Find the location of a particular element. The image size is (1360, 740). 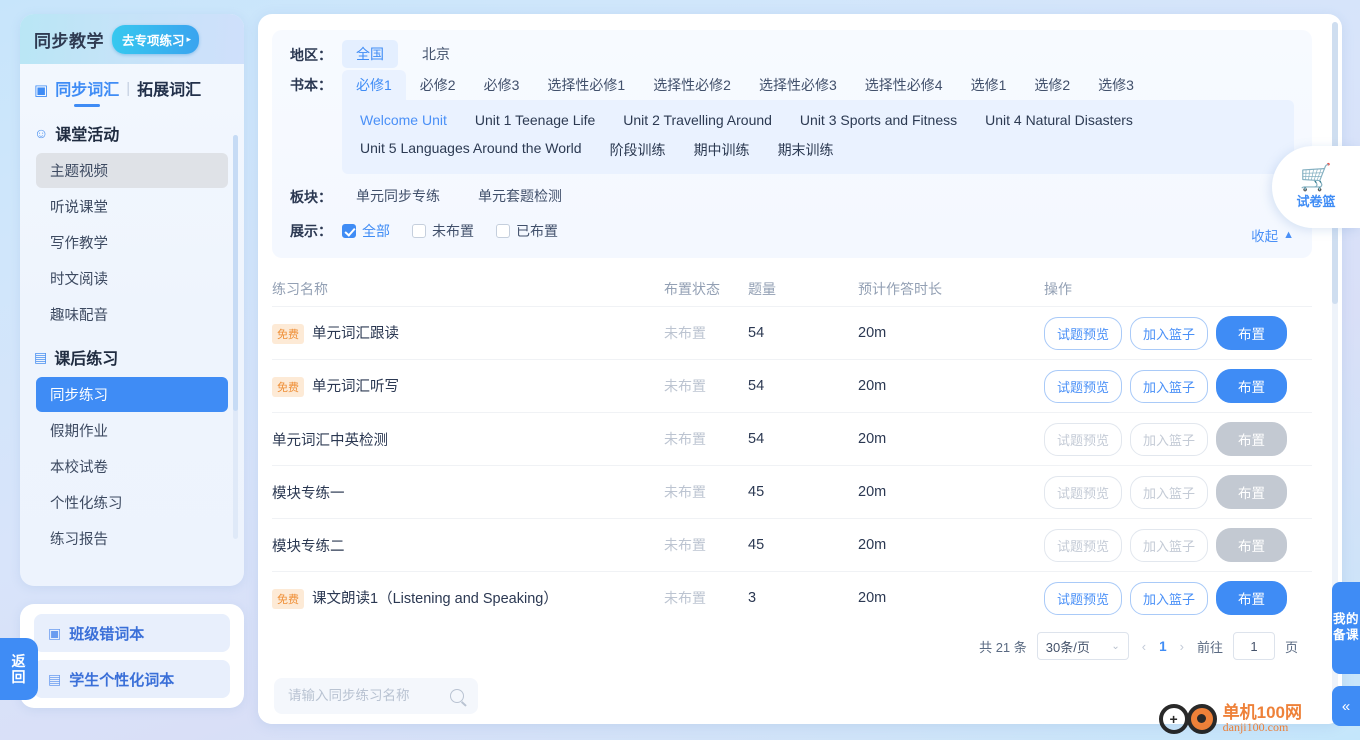

next-page-button: › is located at coordinates (1182, 646).